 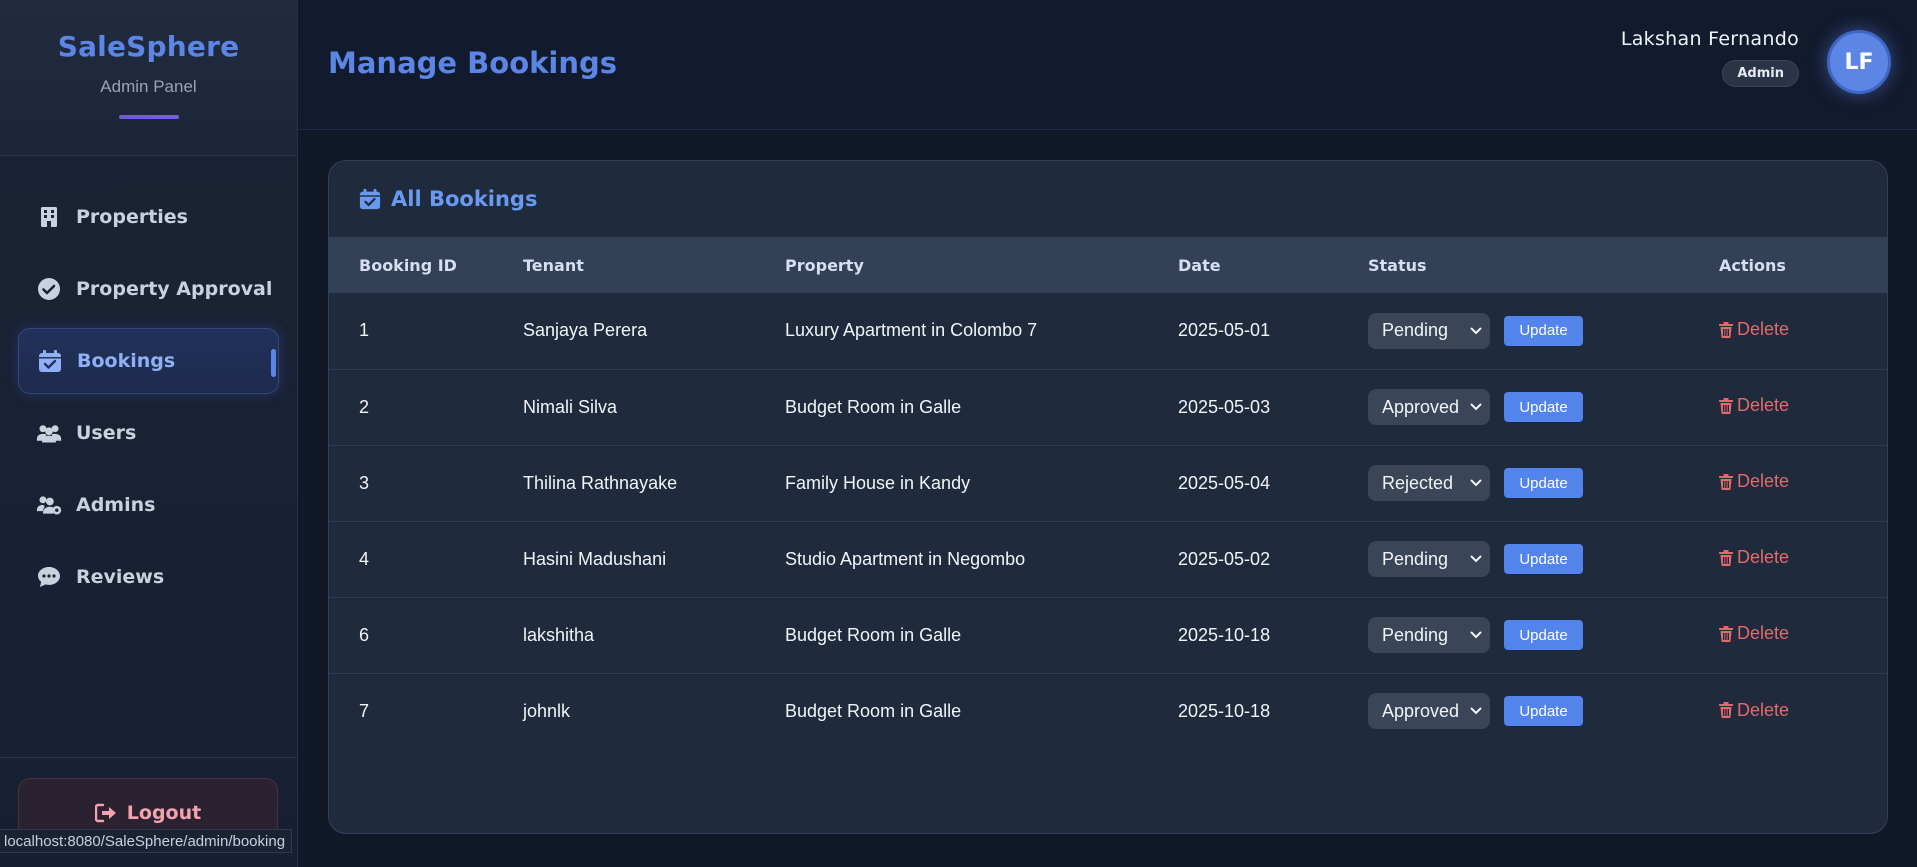 I want to click on comment-dots-icon, so click(x=49, y=577).